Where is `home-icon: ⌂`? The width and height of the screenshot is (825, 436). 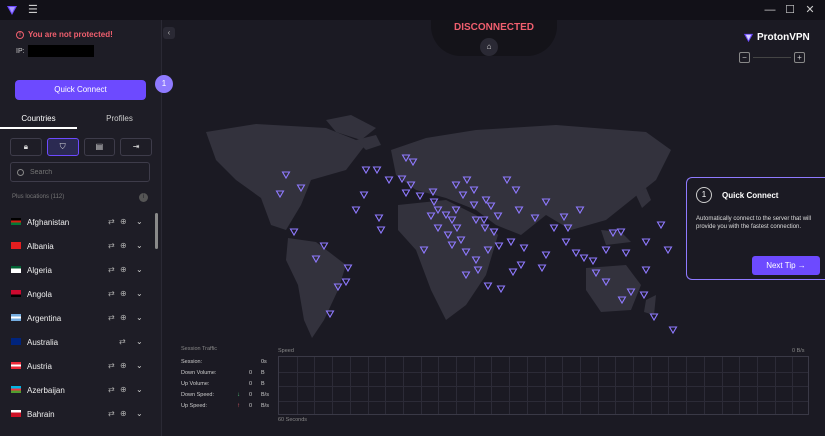 home-icon: ⌂ is located at coordinates (489, 47).